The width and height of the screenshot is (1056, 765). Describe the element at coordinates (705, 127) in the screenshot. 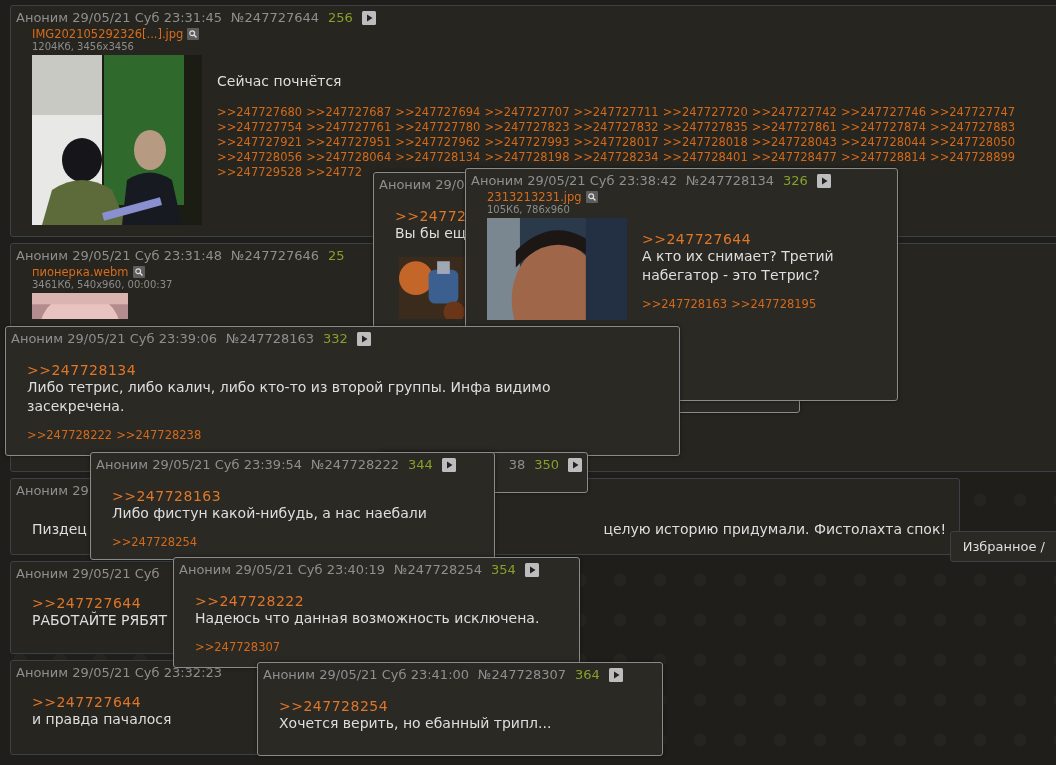

I see `reply-link: >>247727835` at that location.